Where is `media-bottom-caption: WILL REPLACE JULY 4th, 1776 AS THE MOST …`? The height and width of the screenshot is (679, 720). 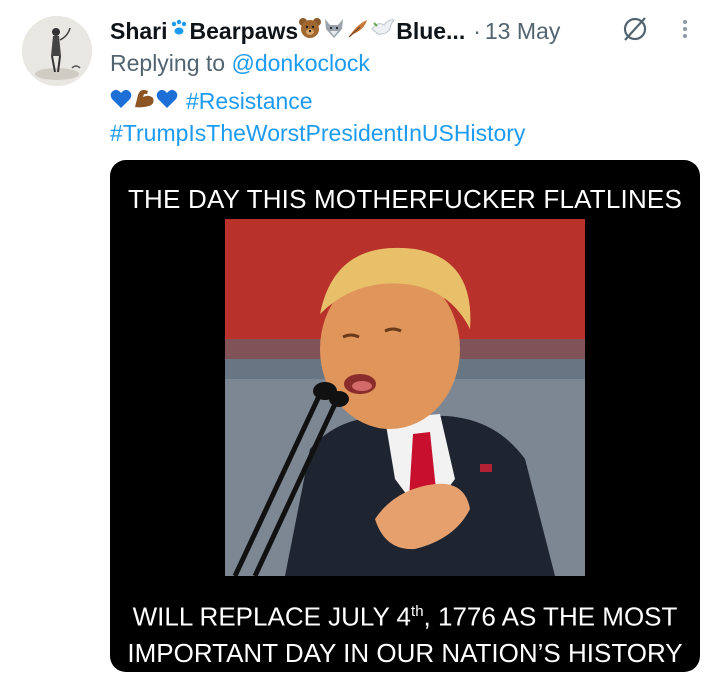 media-bottom-caption: WILL REPLACE JULY 4th, 1776 AS THE MOST … is located at coordinates (405, 632).